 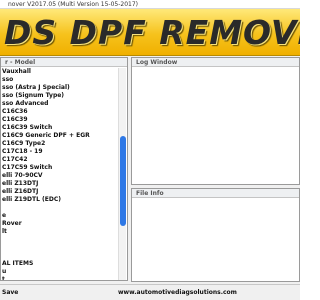 What do you see at coordinates (60, 200) in the screenshot?
I see `model-list-item: elli Z19DTL (EDC)` at bounding box center [60, 200].